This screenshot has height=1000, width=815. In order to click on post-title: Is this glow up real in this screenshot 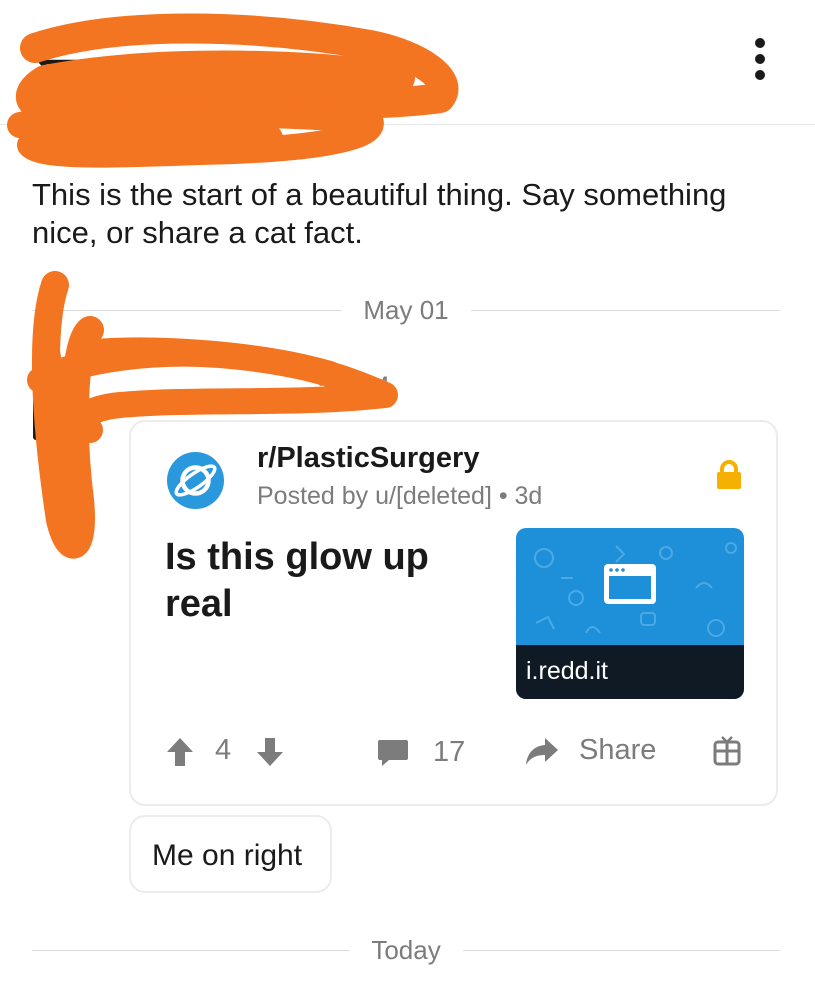, I will do `click(330, 581)`.